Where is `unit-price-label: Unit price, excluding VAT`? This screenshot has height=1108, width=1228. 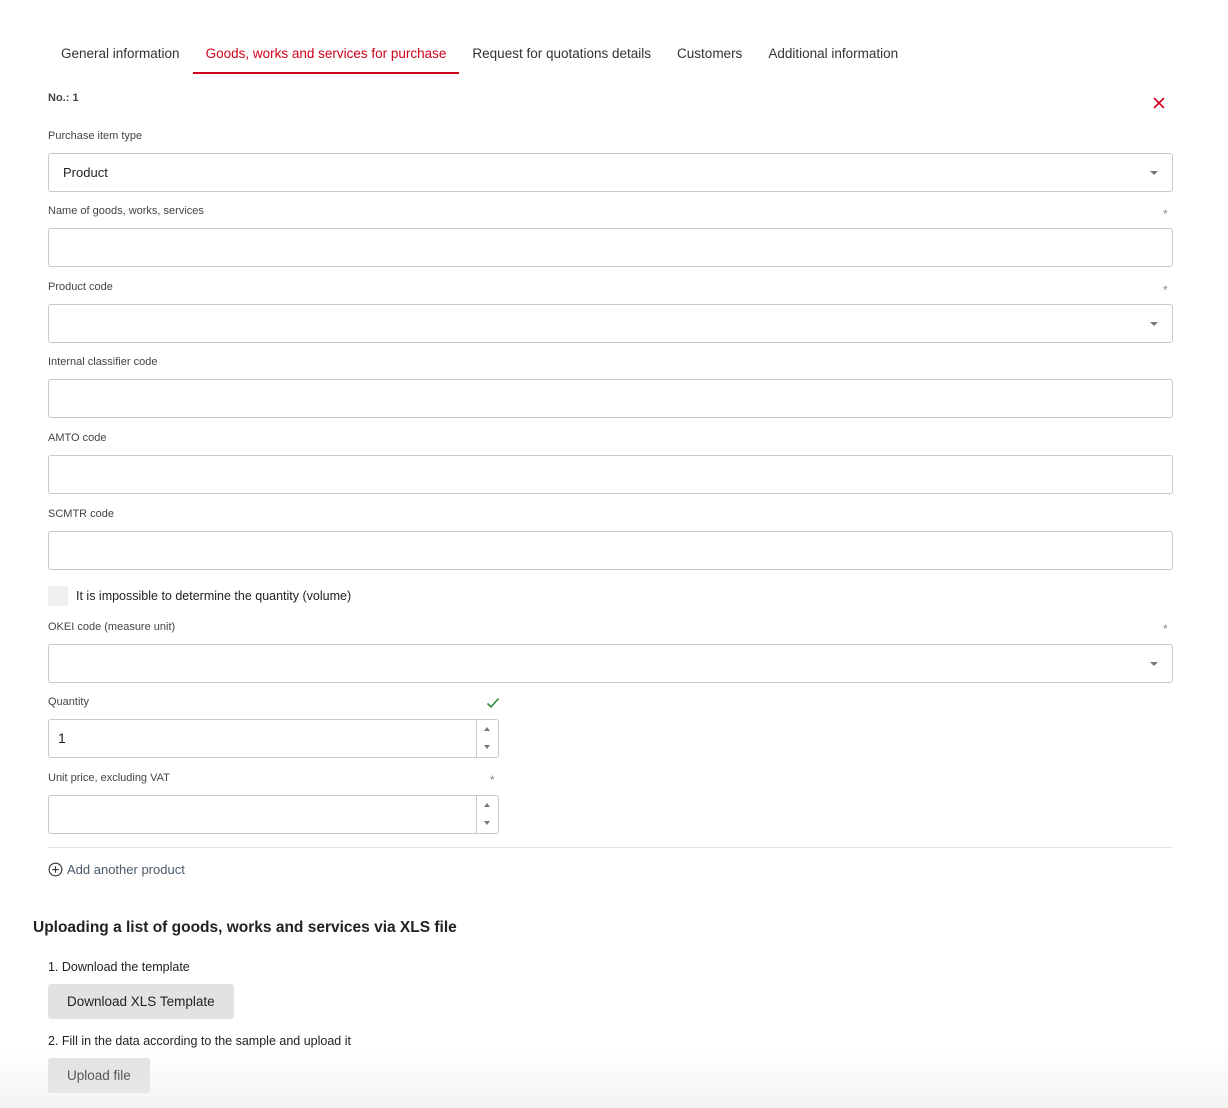
unit-price-label: Unit price, excluding VAT is located at coordinates (109, 778).